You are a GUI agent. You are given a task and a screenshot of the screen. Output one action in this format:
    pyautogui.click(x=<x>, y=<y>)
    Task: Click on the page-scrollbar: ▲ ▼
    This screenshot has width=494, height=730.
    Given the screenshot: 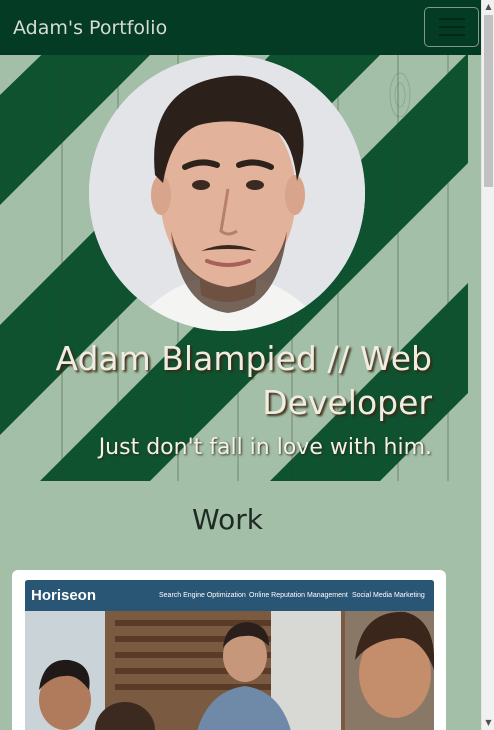 What is the action you would take?
    pyautogui.click(x=487, y=365)
    